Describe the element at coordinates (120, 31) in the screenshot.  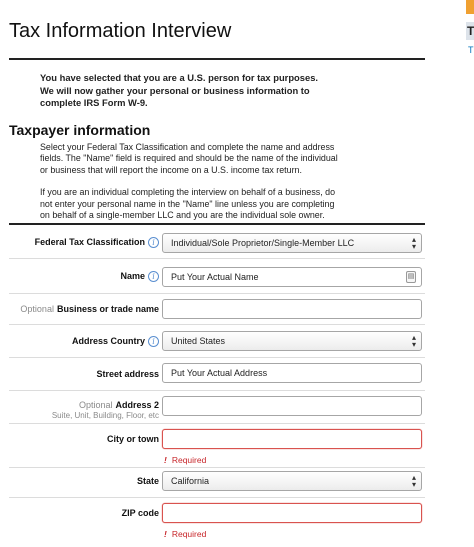
I see `page-title: Tax Information Interview` at that location.